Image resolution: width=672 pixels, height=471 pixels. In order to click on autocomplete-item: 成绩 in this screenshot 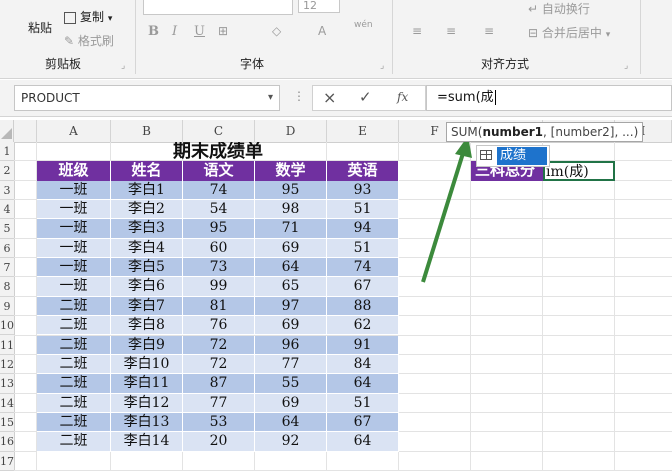, I will do `click(522, 156)`.